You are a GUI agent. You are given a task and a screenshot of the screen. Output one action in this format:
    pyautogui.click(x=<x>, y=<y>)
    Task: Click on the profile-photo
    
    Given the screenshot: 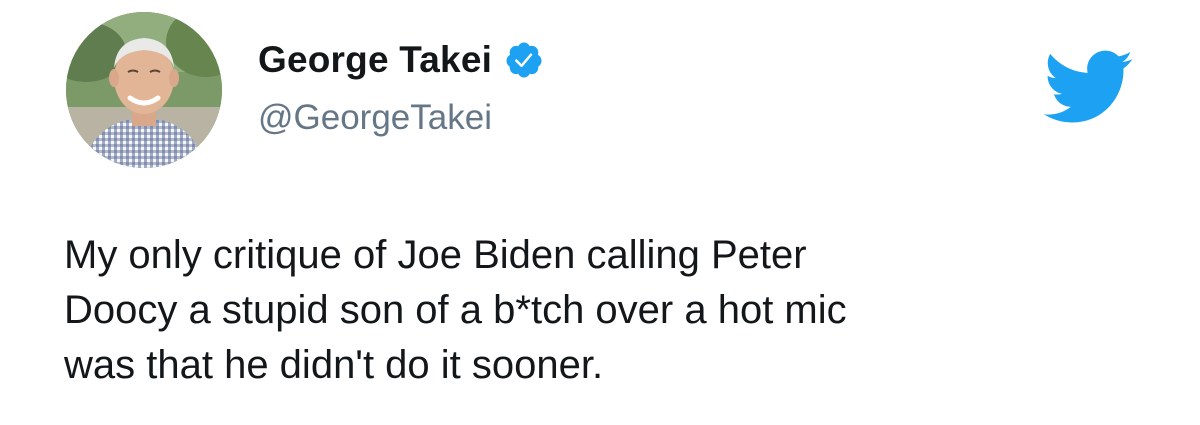 What is the action you would take?
    pyautogui.click(x=144, y=90)
    